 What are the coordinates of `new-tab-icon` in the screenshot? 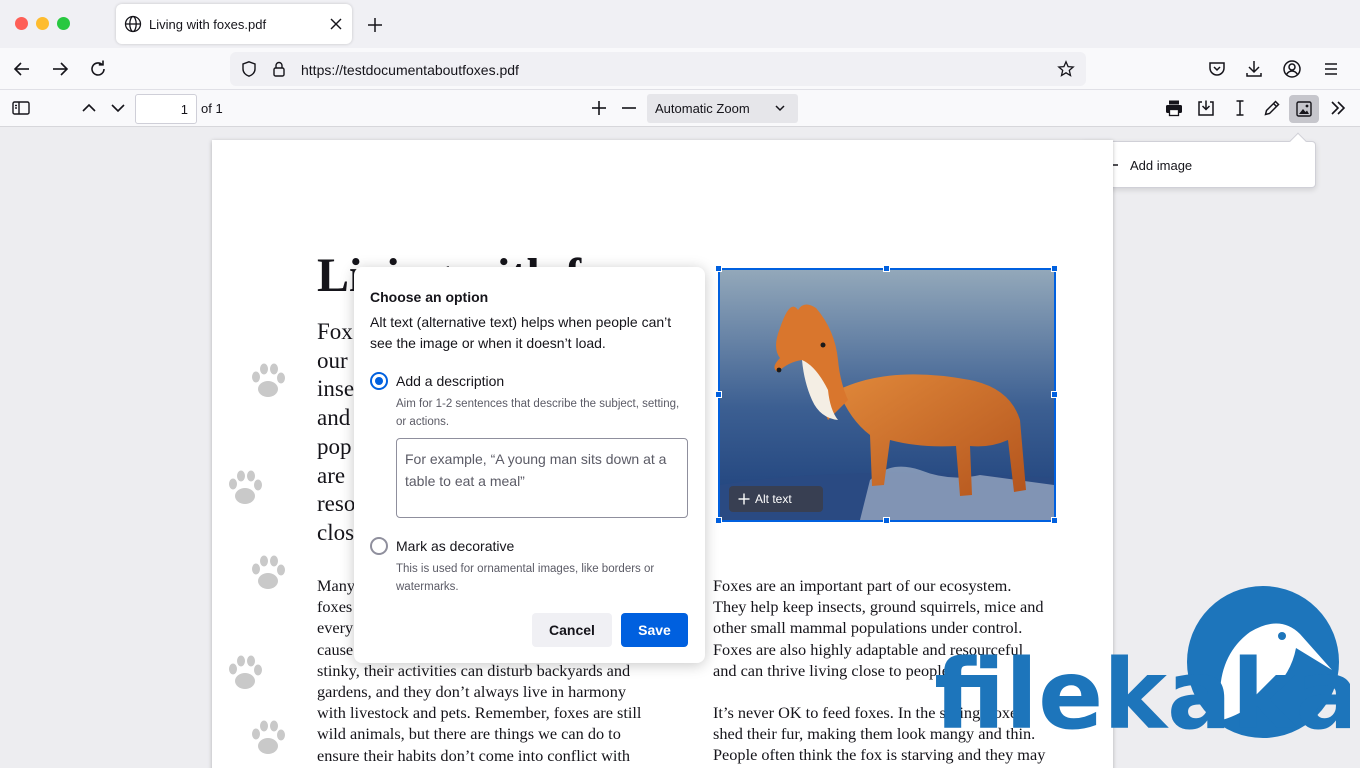 It's located at (375, 25).